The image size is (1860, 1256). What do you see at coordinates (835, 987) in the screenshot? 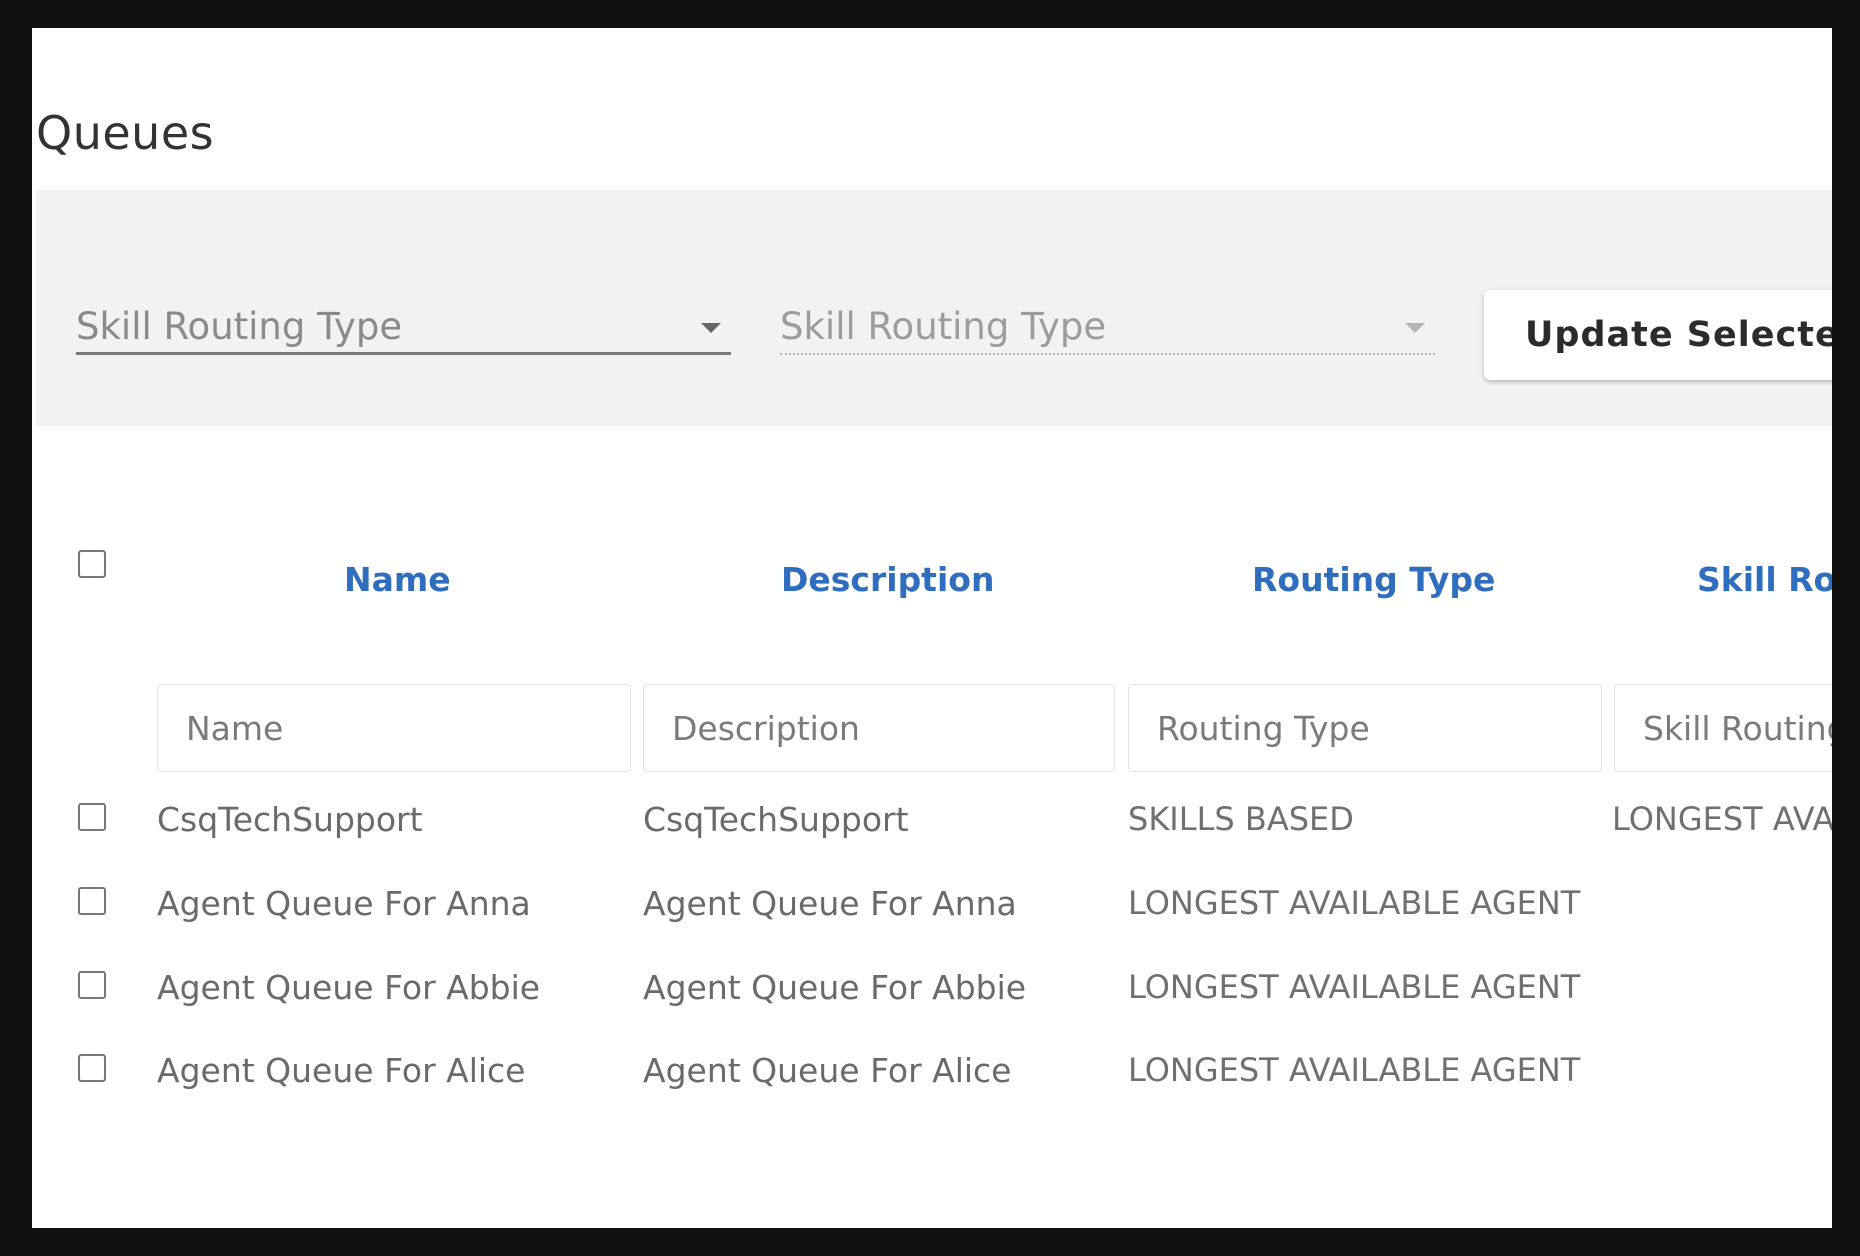
I see `cell-description: Agent Queue For Abbie` at bounding box center [835, 987].